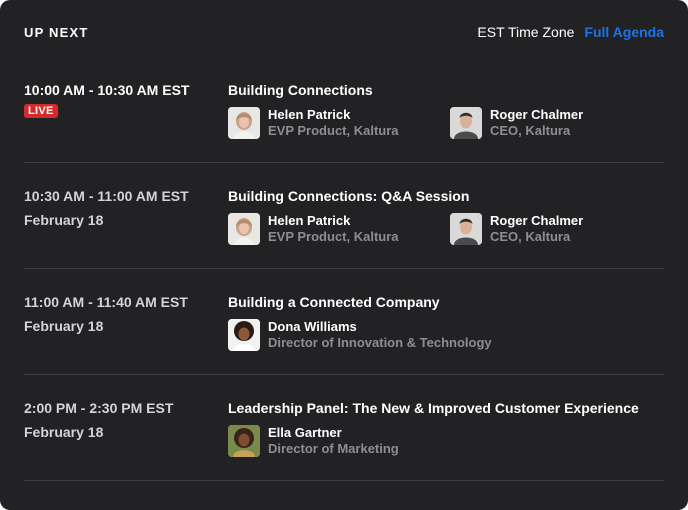 This screenshot has width=688, height=510. Describe the element at coordinates (446, 302) in the screenshot. I see `session-title: Building a Connected Company` at that location.